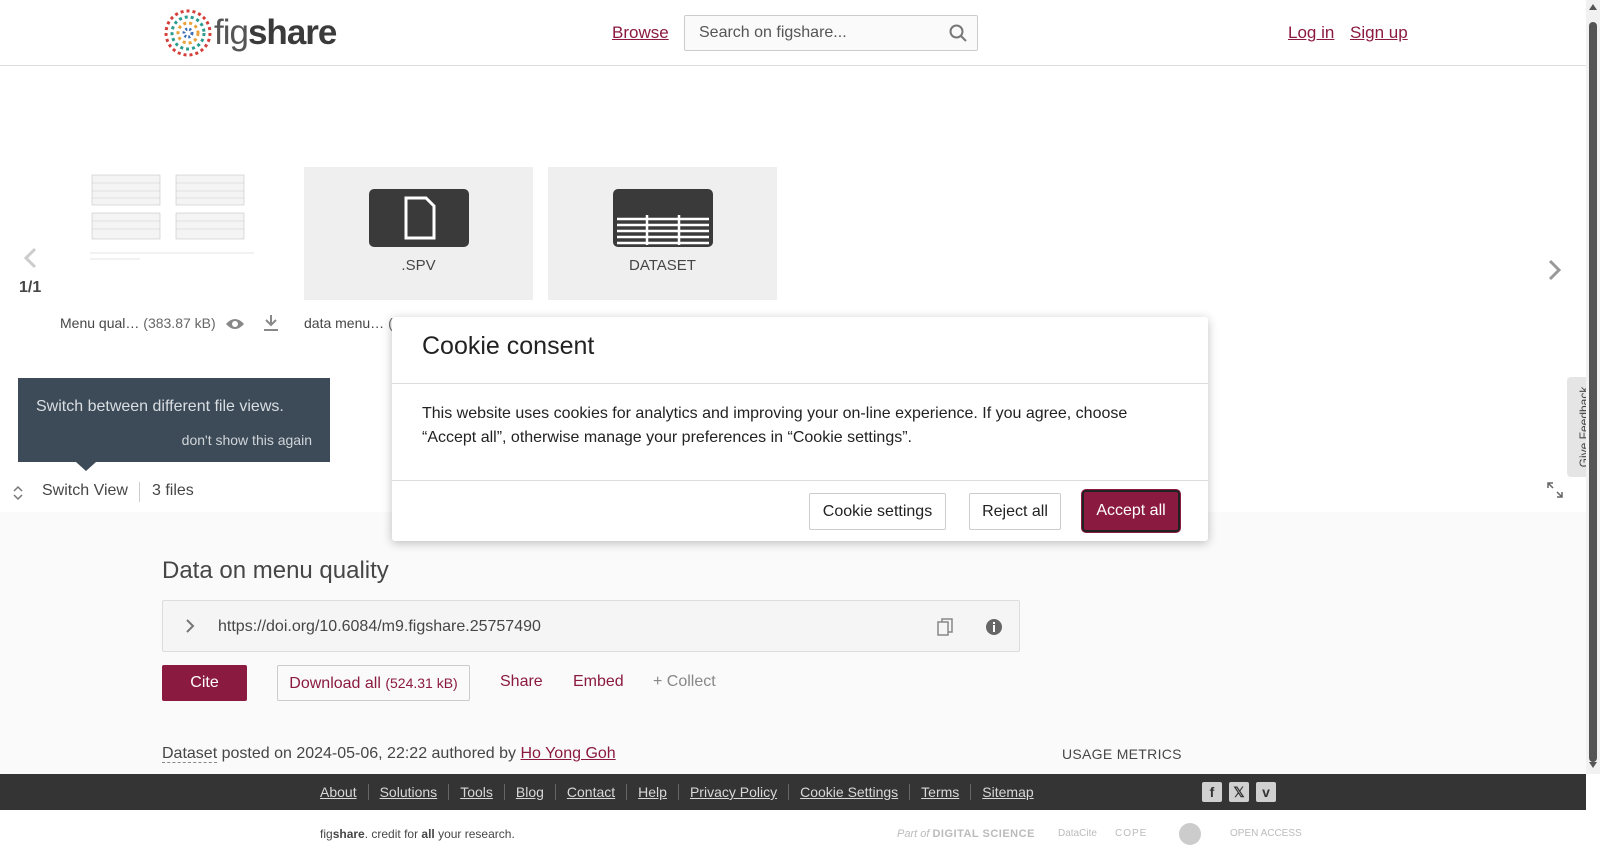  Describe the element at coordinates (1593, 765) in the screenshot. I see `scroll-down-arrow` at that location.